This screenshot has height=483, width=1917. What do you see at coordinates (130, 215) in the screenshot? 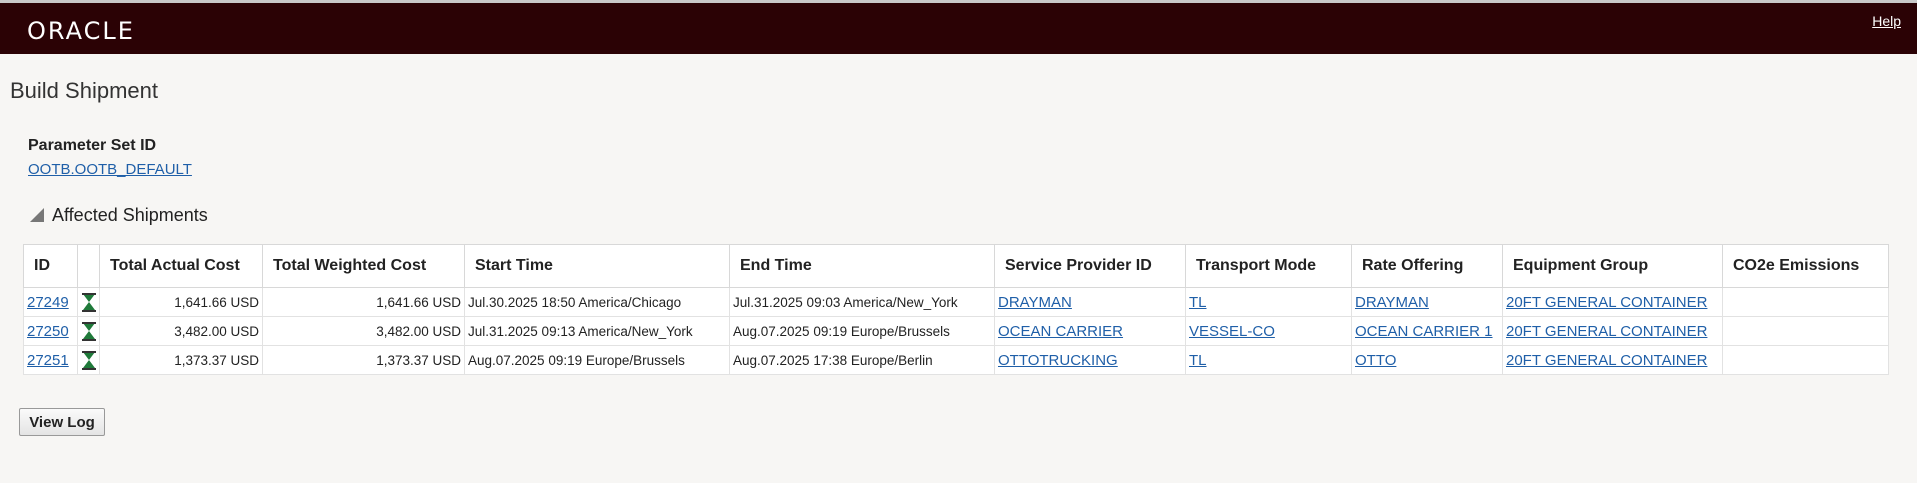
I see `section-title: Affected Shipments` at bounding box center [130, 215].